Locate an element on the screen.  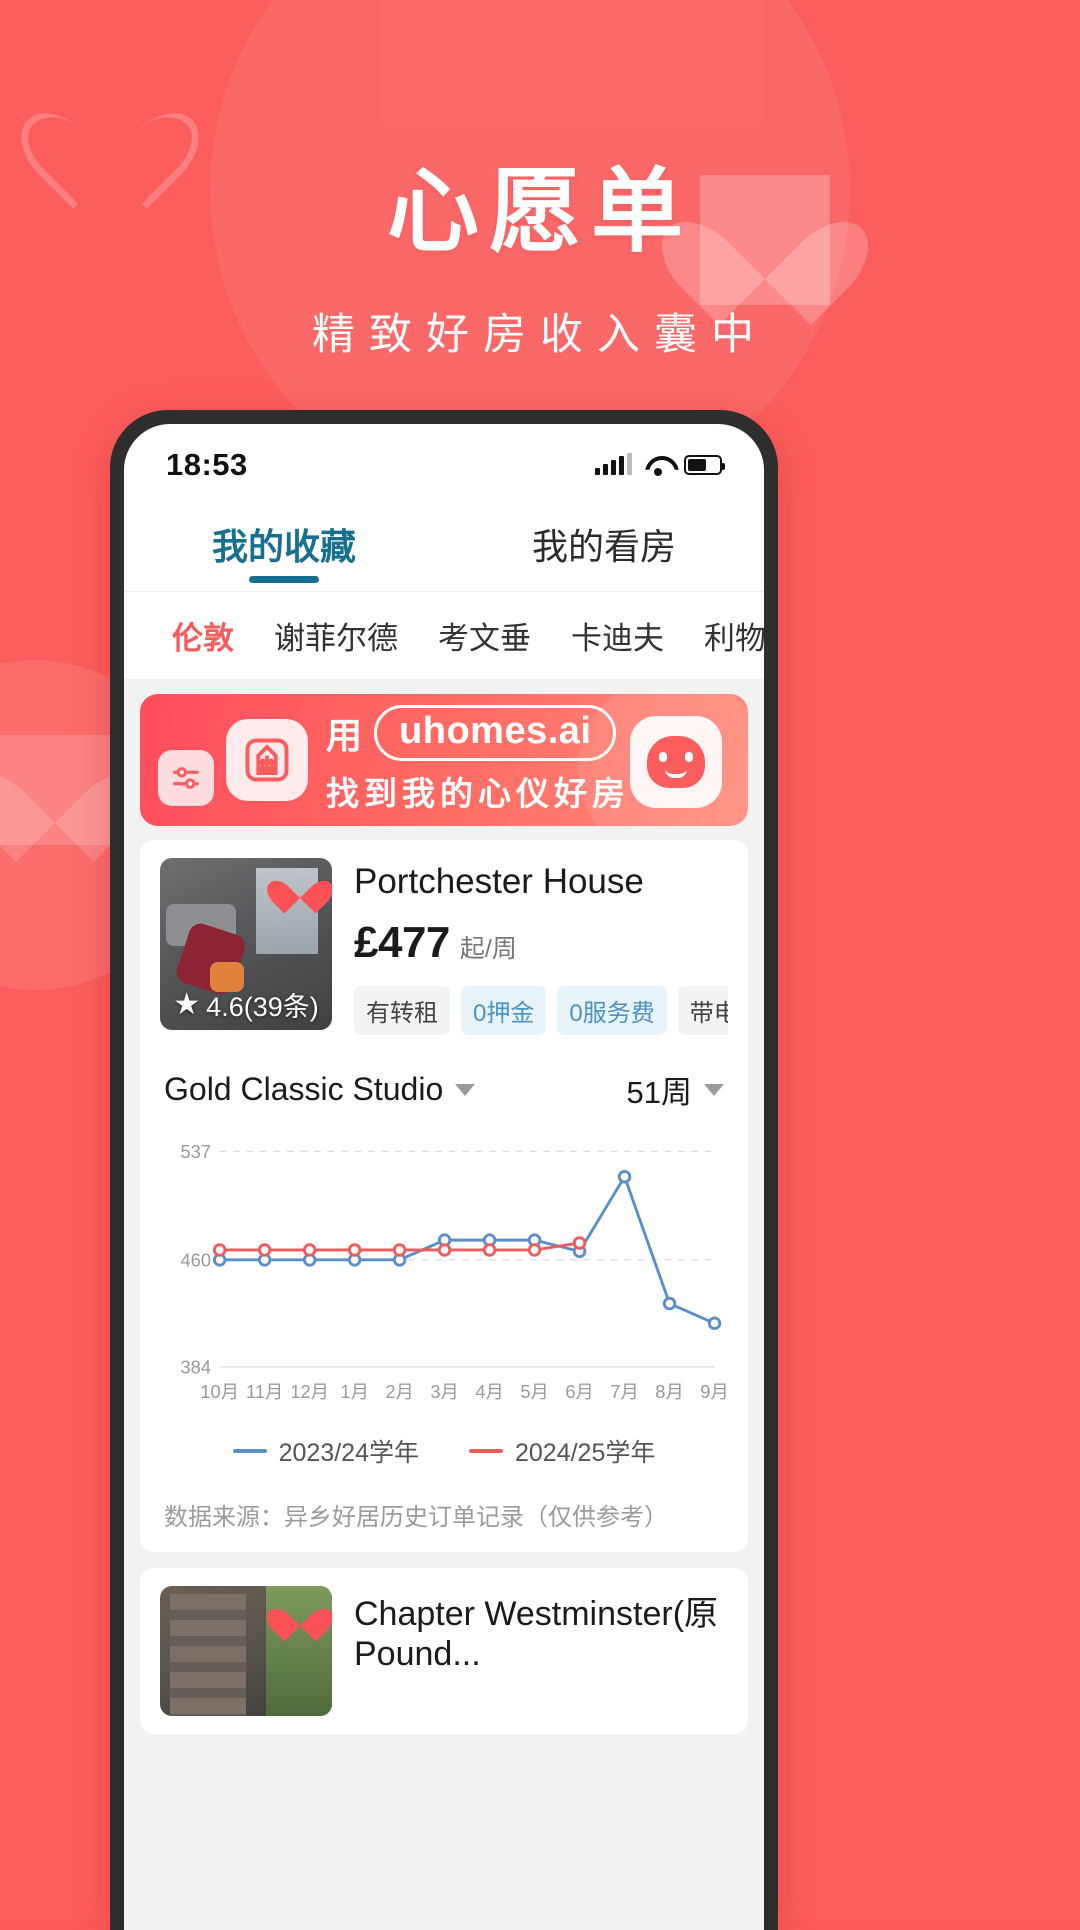
property-thumbnail: ★ 4.6(39条) is located at coordinates (246, 944).